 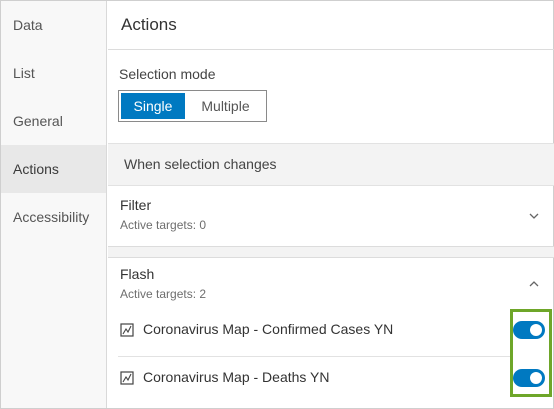 I want to click on toggle-highlight-box, so click(x=531, y=353).